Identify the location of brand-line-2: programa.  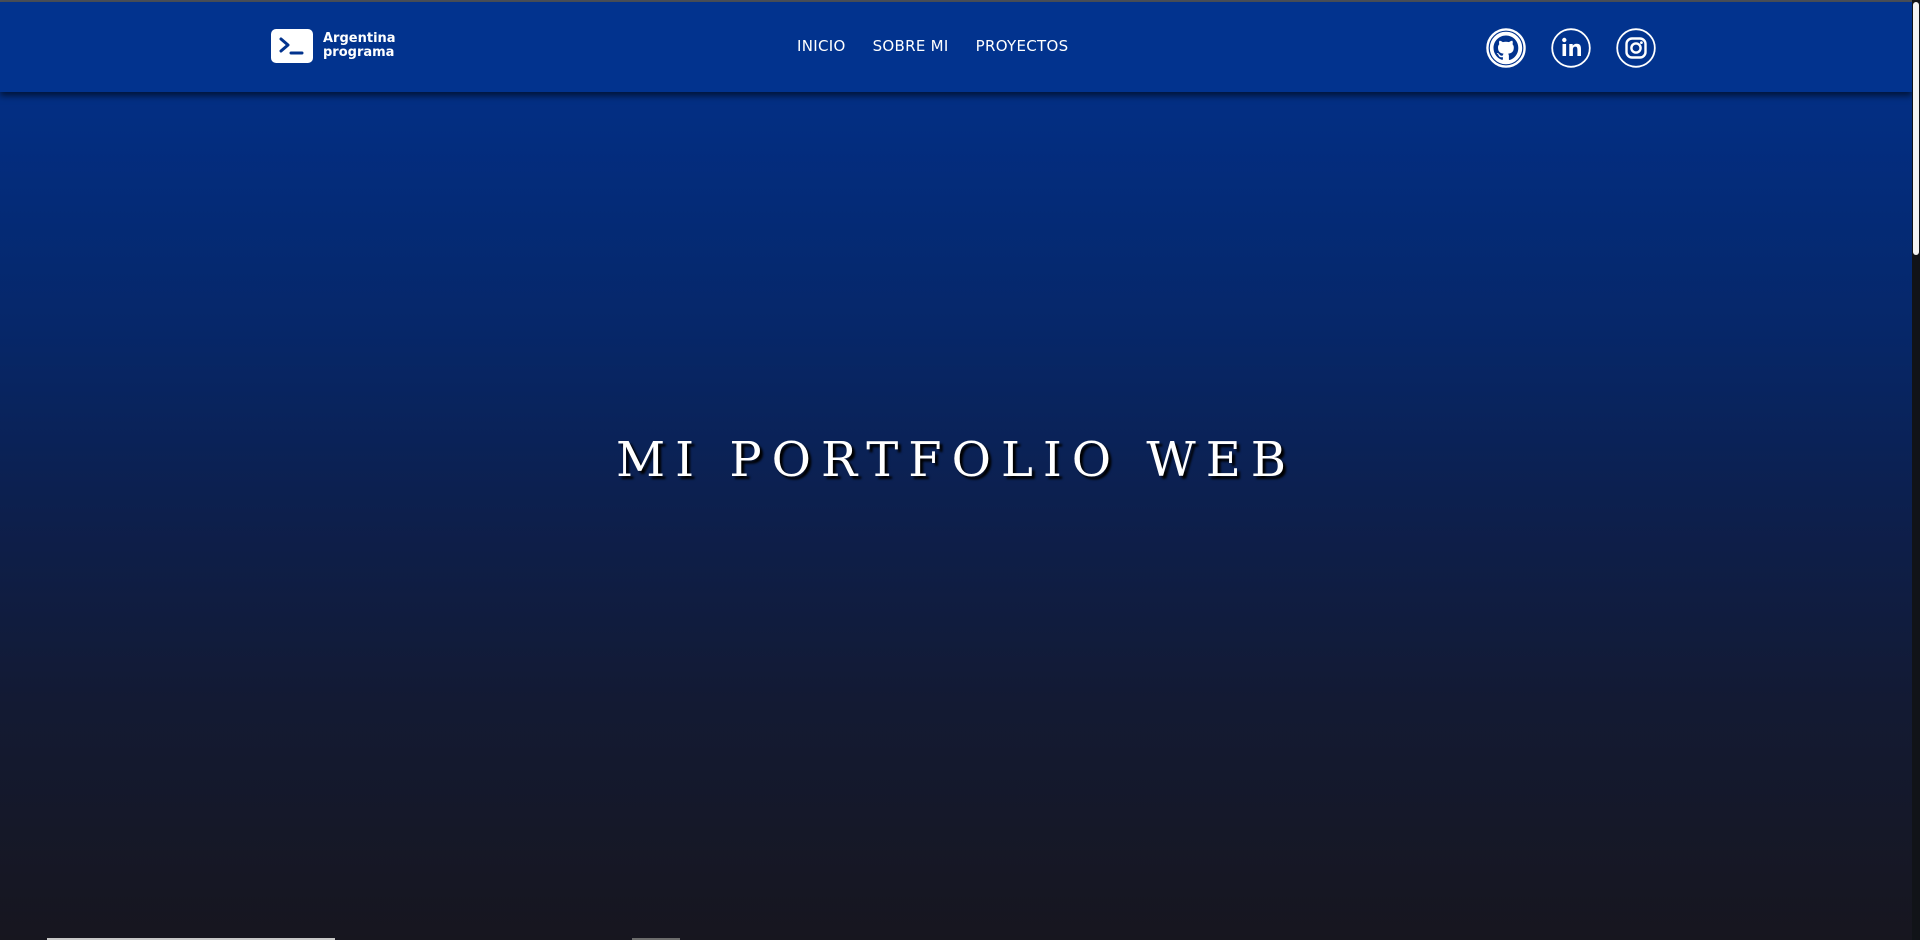
(359, 52).